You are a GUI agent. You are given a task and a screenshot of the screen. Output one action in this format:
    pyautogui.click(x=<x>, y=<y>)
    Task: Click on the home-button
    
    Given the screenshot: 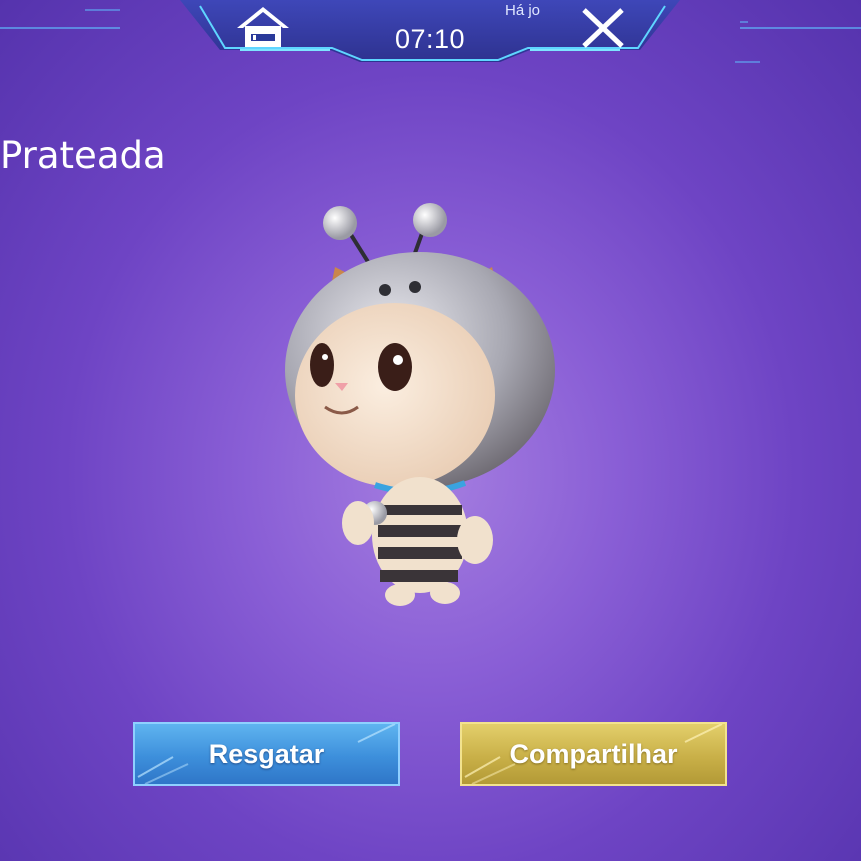 What is the action you would take?
    pyautogui.click(x=263, y=27)
    